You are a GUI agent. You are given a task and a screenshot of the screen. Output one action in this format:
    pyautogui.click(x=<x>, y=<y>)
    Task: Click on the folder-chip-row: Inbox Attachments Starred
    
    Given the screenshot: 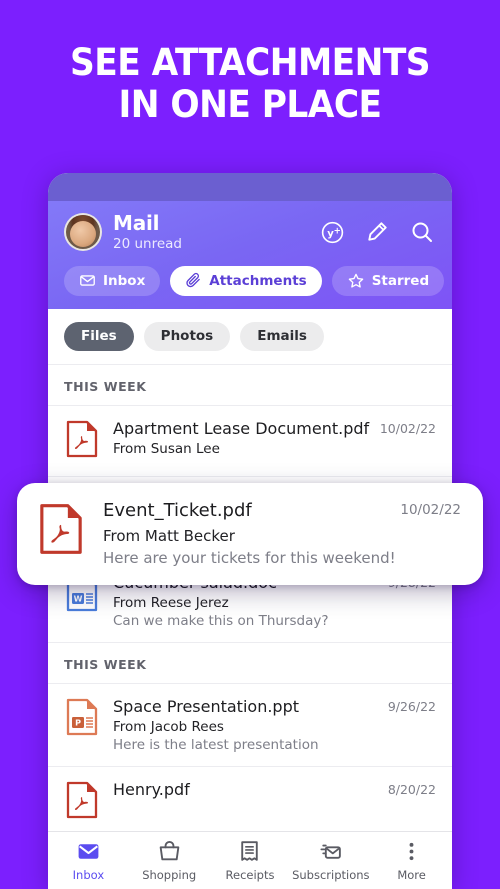 What is the action you would take?
    pyautogui.click(x=254, y=280)
    